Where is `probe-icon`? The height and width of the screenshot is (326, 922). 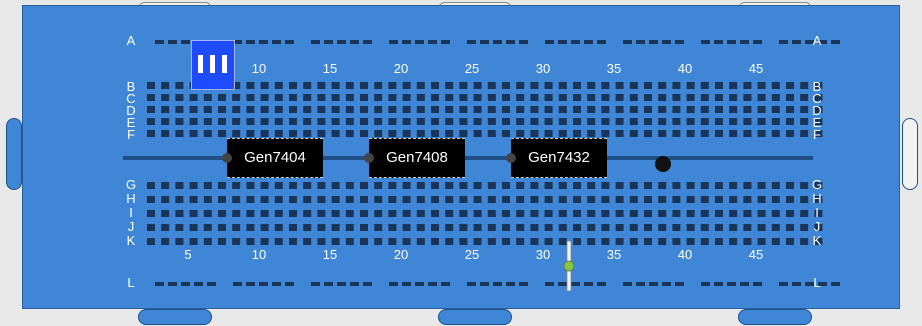
probe-icon is located at coordinates (663, 164).